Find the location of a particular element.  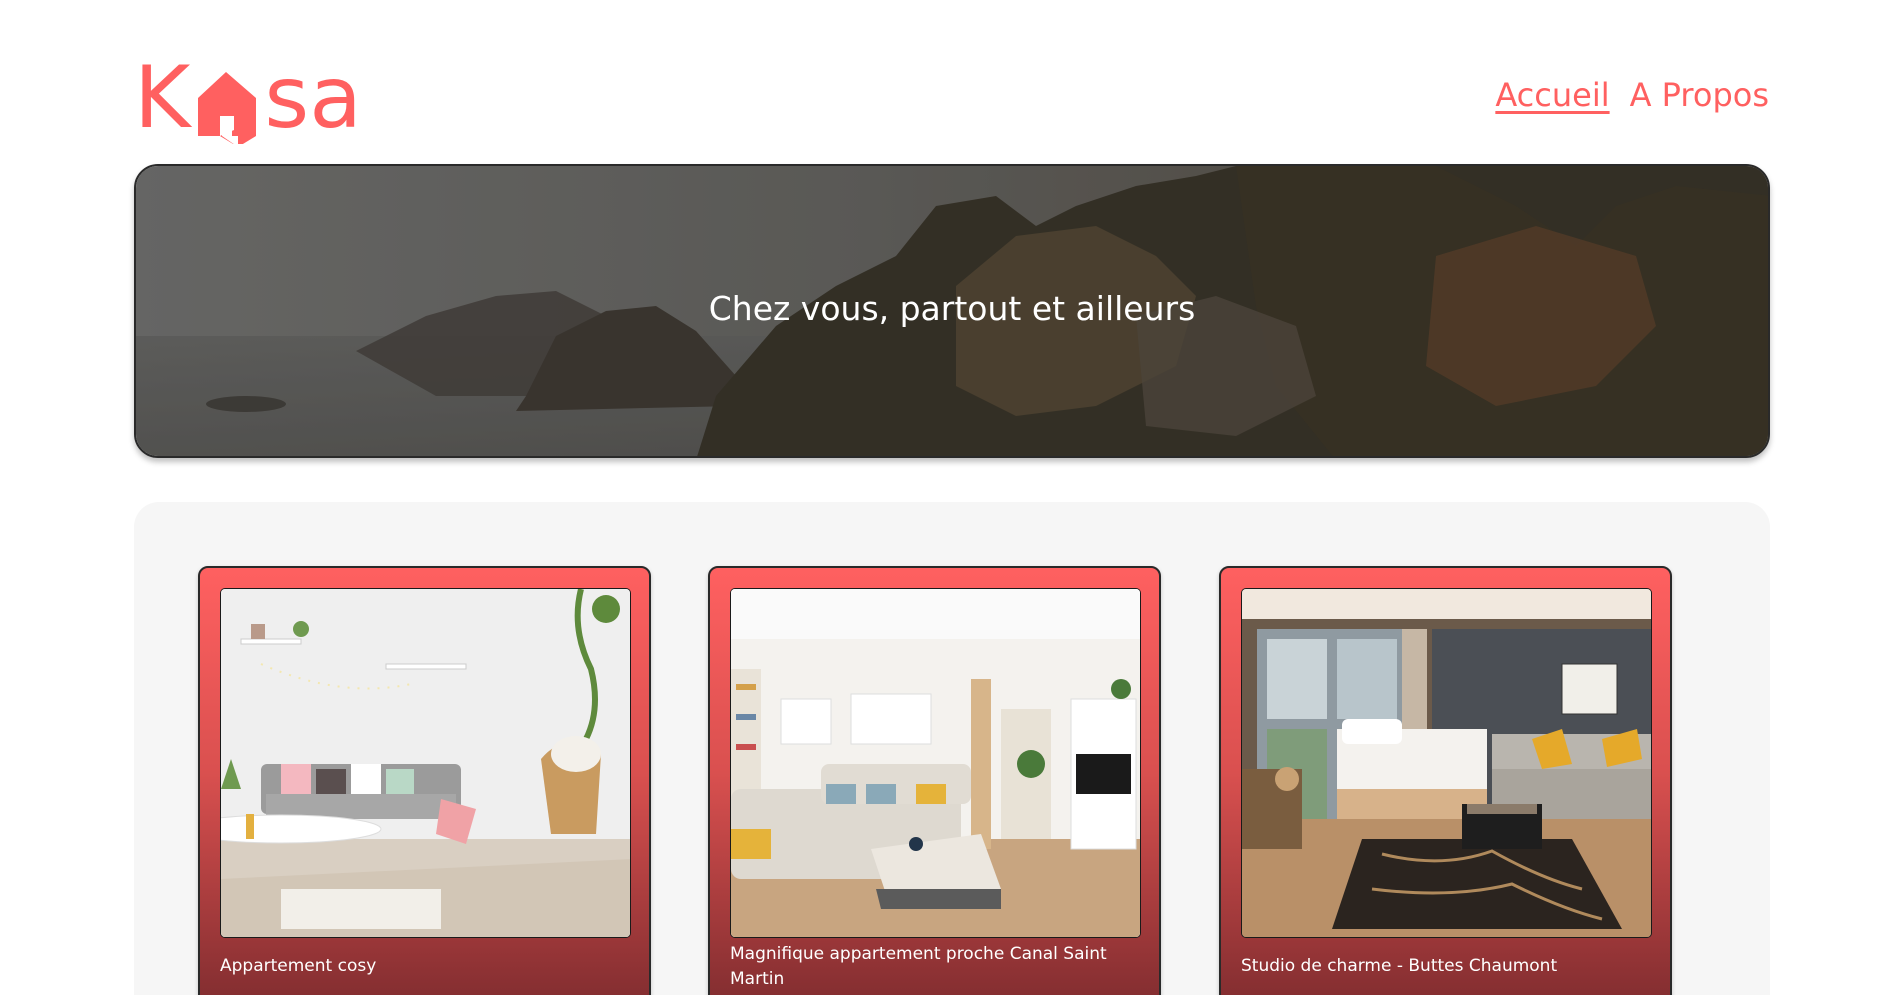

nav-link-a-propos: A Propos is located at coordinates (1699, 95).